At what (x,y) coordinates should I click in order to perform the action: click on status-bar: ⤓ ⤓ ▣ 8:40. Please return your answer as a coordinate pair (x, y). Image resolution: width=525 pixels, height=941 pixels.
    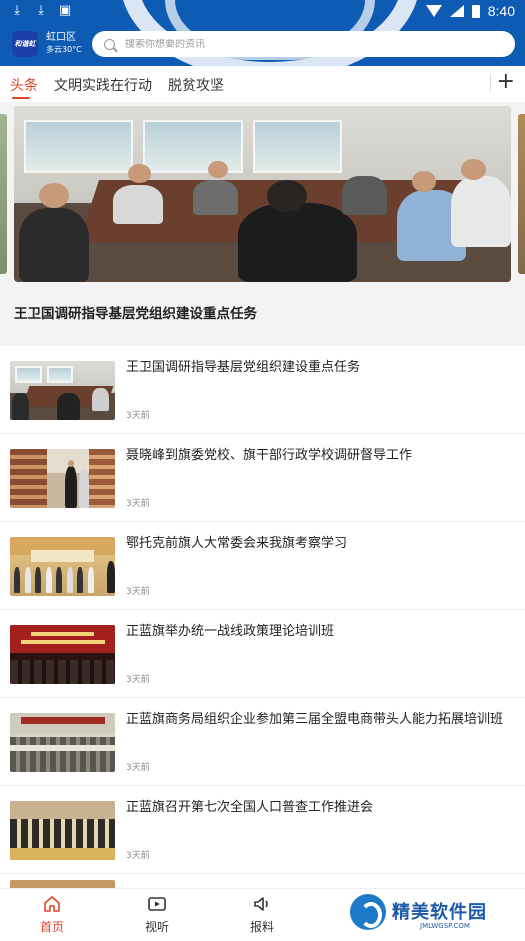
    Looking at the image, I should click on (262, 12).